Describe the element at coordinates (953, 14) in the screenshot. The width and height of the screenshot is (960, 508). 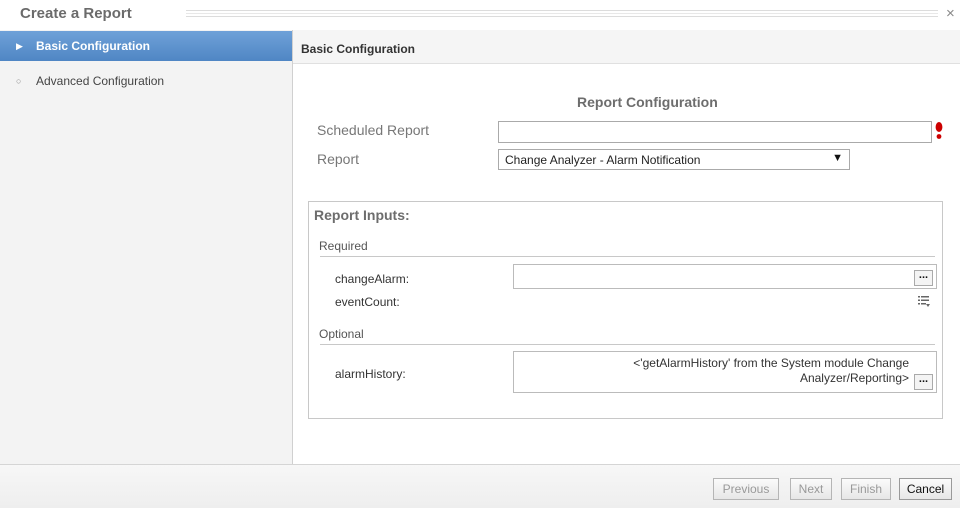
I see `close-icon: ×` at that location.